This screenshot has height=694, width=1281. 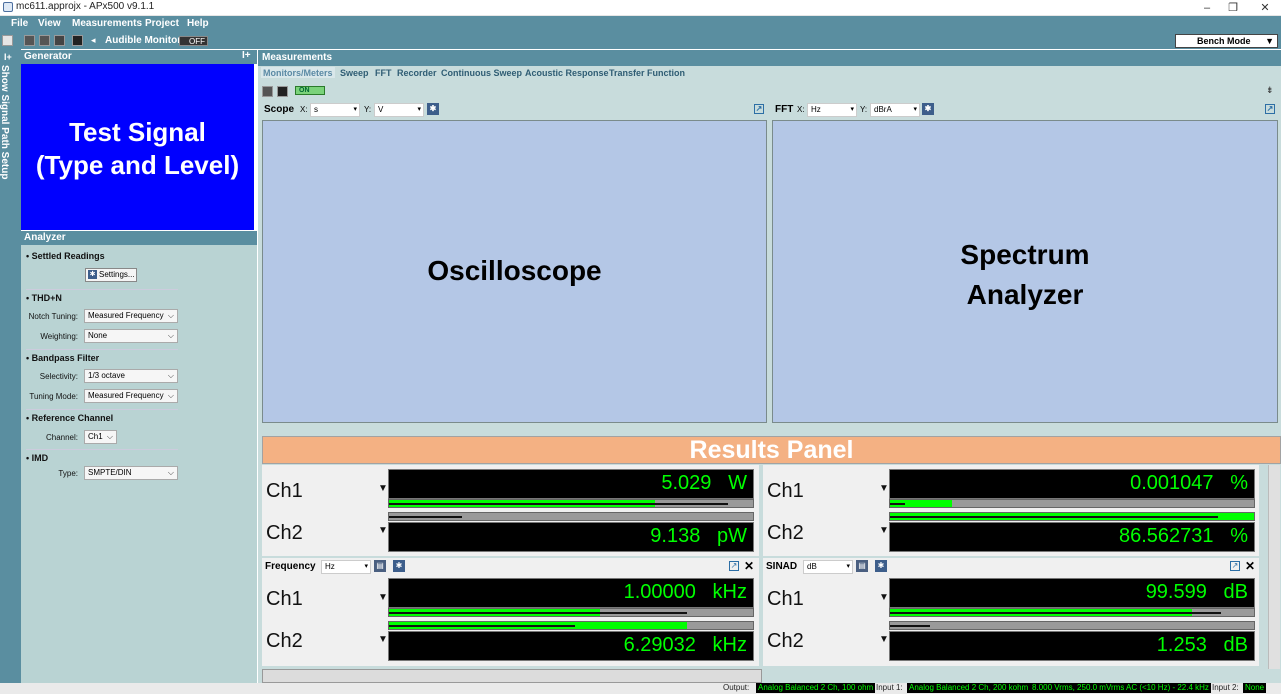 What do you see at coordinates (832, 110) in the screenshot?
I see `fft-x-select: Hz ▾` at bounding box center [832, 110].